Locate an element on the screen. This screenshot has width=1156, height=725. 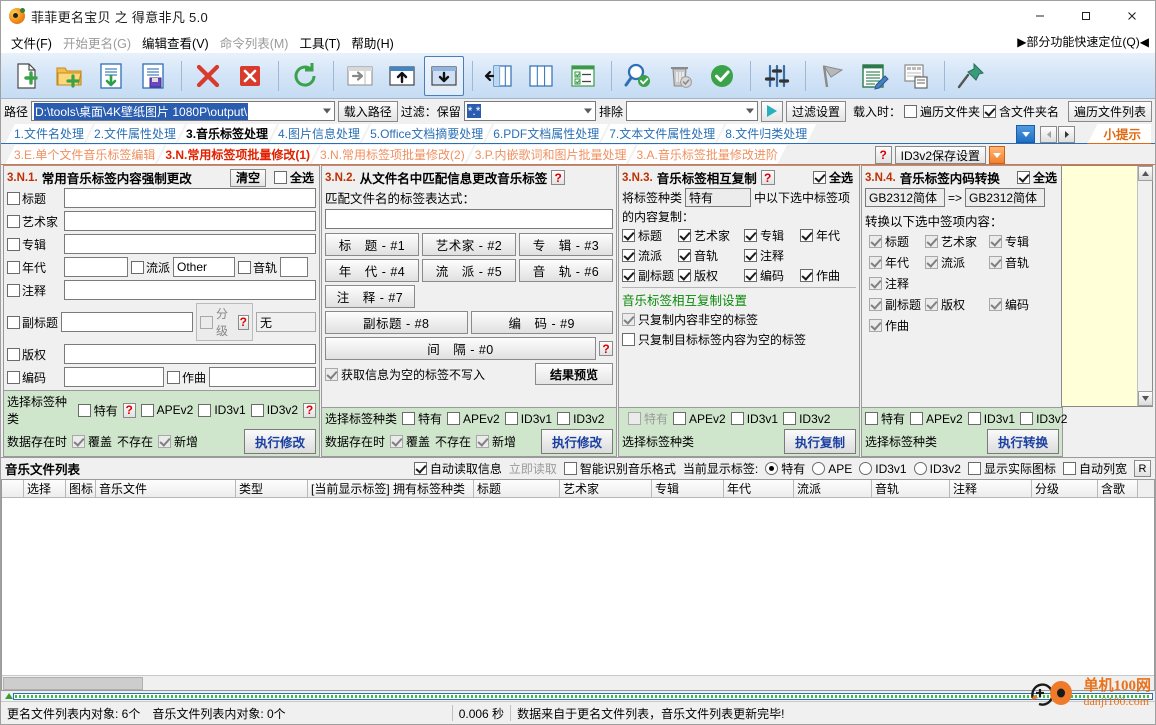
panel4-cb-title: 标题 is located at coordinates (894, 241).